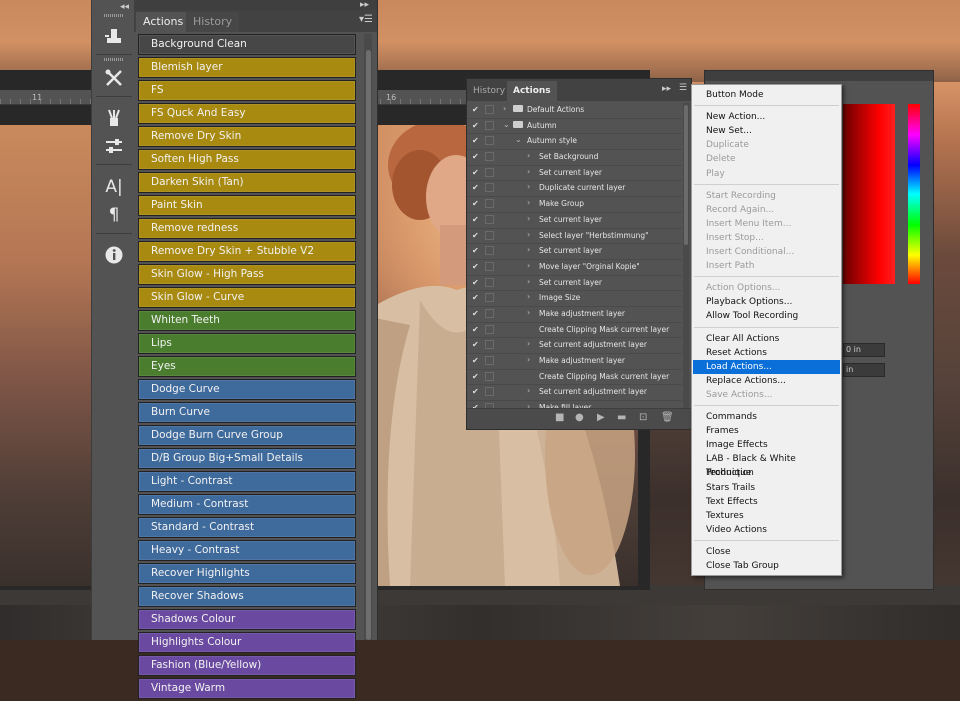 This screenshot has width=960, height=701. Describe the element at coordinates (247, 205) in the screenshot. I see `action-button: Paint Skin` at that location.